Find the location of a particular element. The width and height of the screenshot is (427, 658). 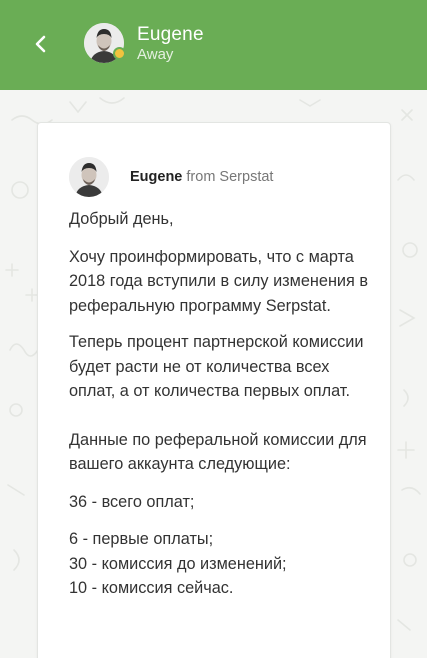

back-button is located at coordinates (41, 44).